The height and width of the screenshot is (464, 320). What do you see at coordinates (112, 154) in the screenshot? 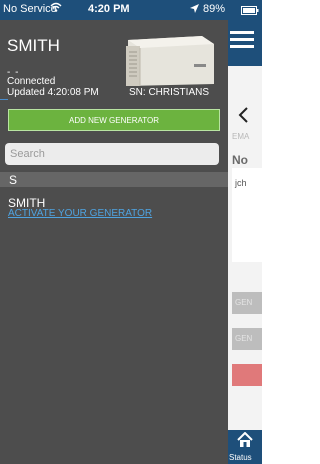
I see `search-input: Search` at bounding box center [112, 154].